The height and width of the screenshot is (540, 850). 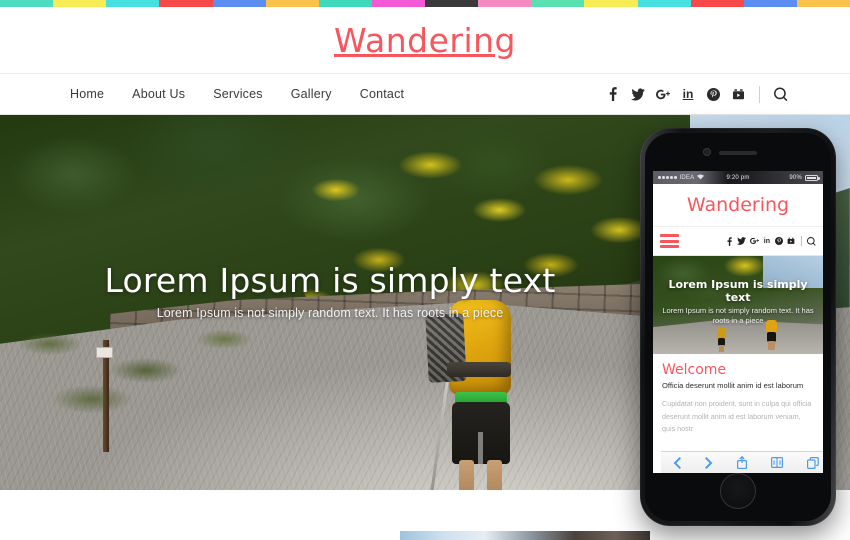 I want to click on nav-item-home: Home, so click(x=87, y=94).